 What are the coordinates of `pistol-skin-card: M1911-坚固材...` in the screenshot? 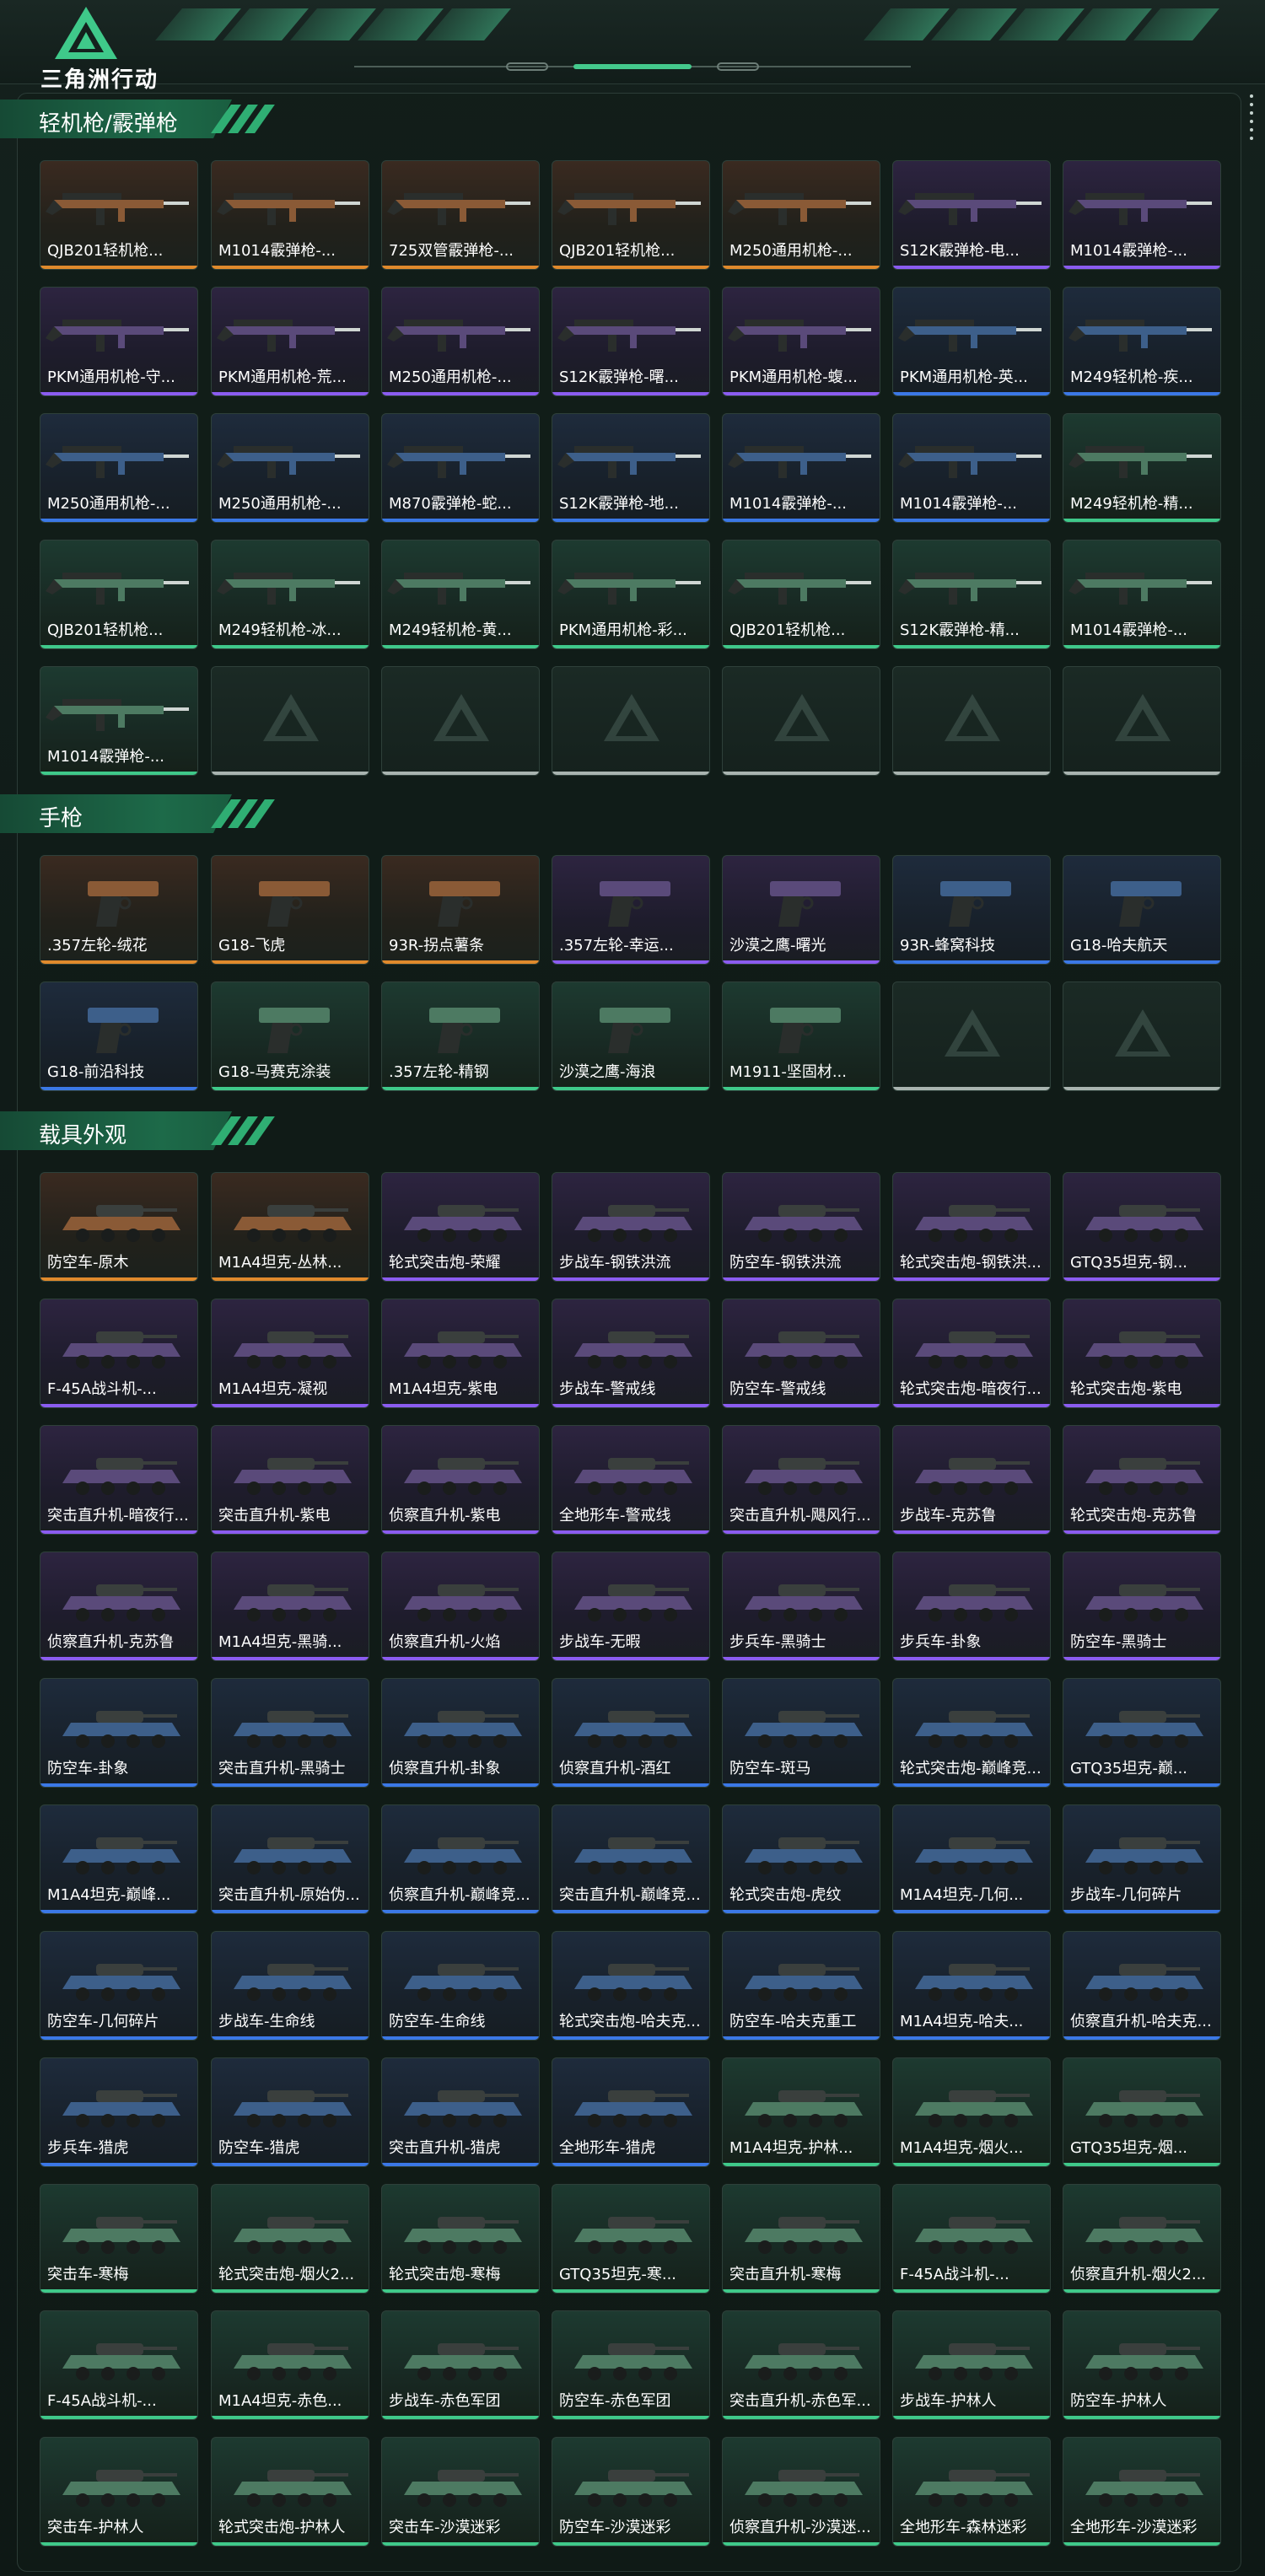 It's located at (801, 1036).